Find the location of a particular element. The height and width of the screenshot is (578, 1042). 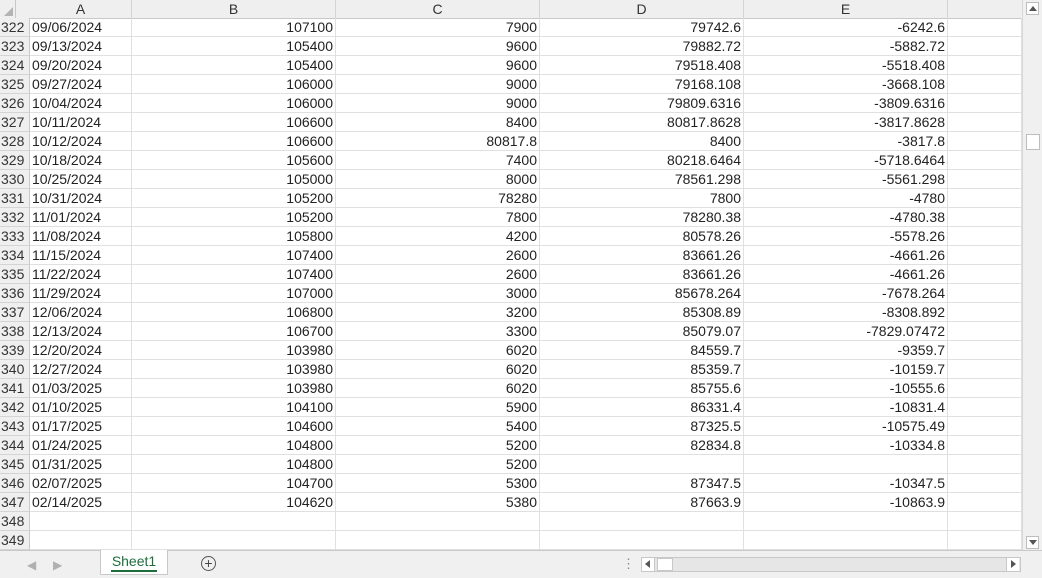

cell-d: 85079.07 is located at coordinates (642, 331).